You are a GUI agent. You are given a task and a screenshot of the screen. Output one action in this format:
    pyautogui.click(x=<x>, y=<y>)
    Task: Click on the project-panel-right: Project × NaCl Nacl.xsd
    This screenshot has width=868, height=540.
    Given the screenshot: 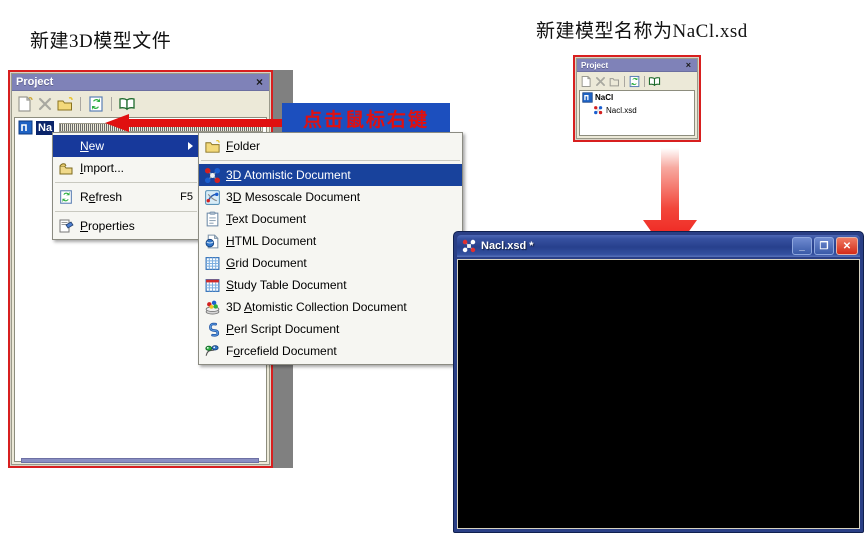 What is the action you would take?
    pyautogui.click(x=637, y=98)
    